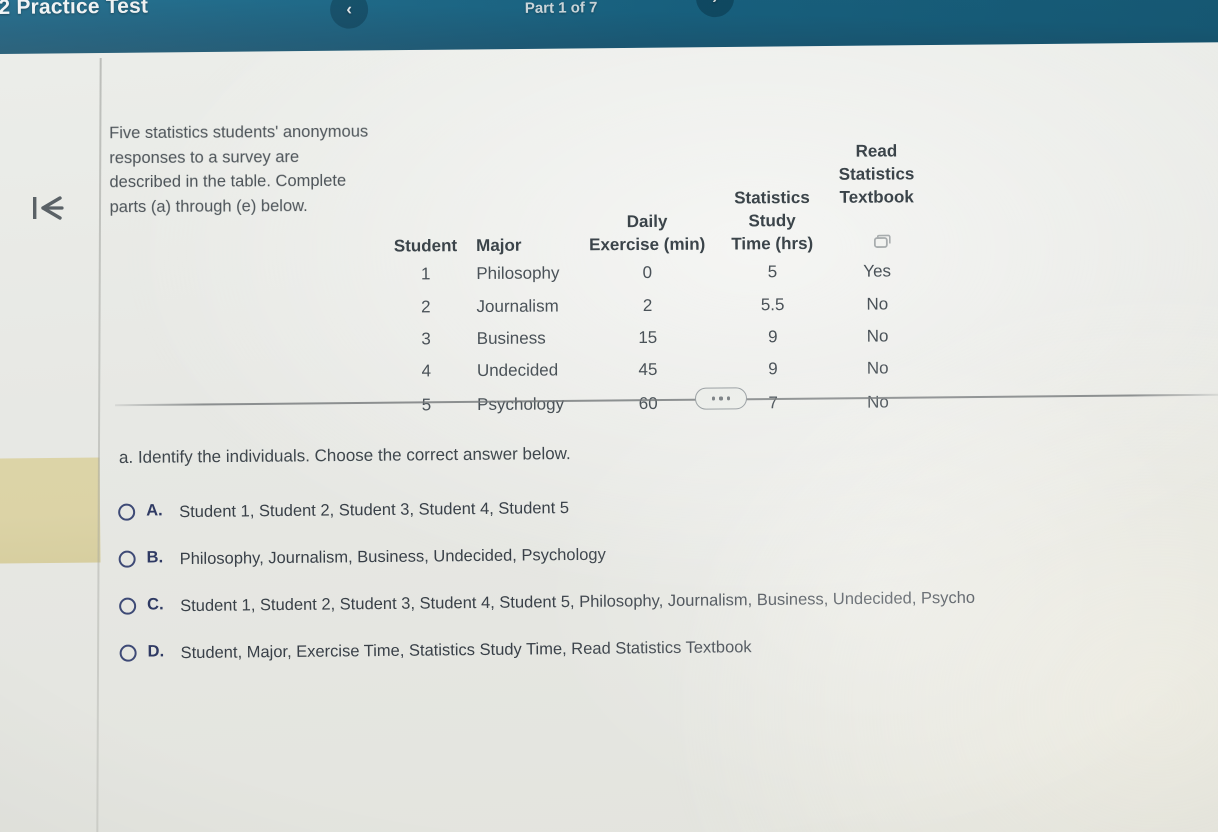 Image resolution: width=1218 pixels, height=832 pixels. What do you see at coordinates (127, 559) in the screenshot?
I see `radio-button-b` at bounding box center [127, 559].